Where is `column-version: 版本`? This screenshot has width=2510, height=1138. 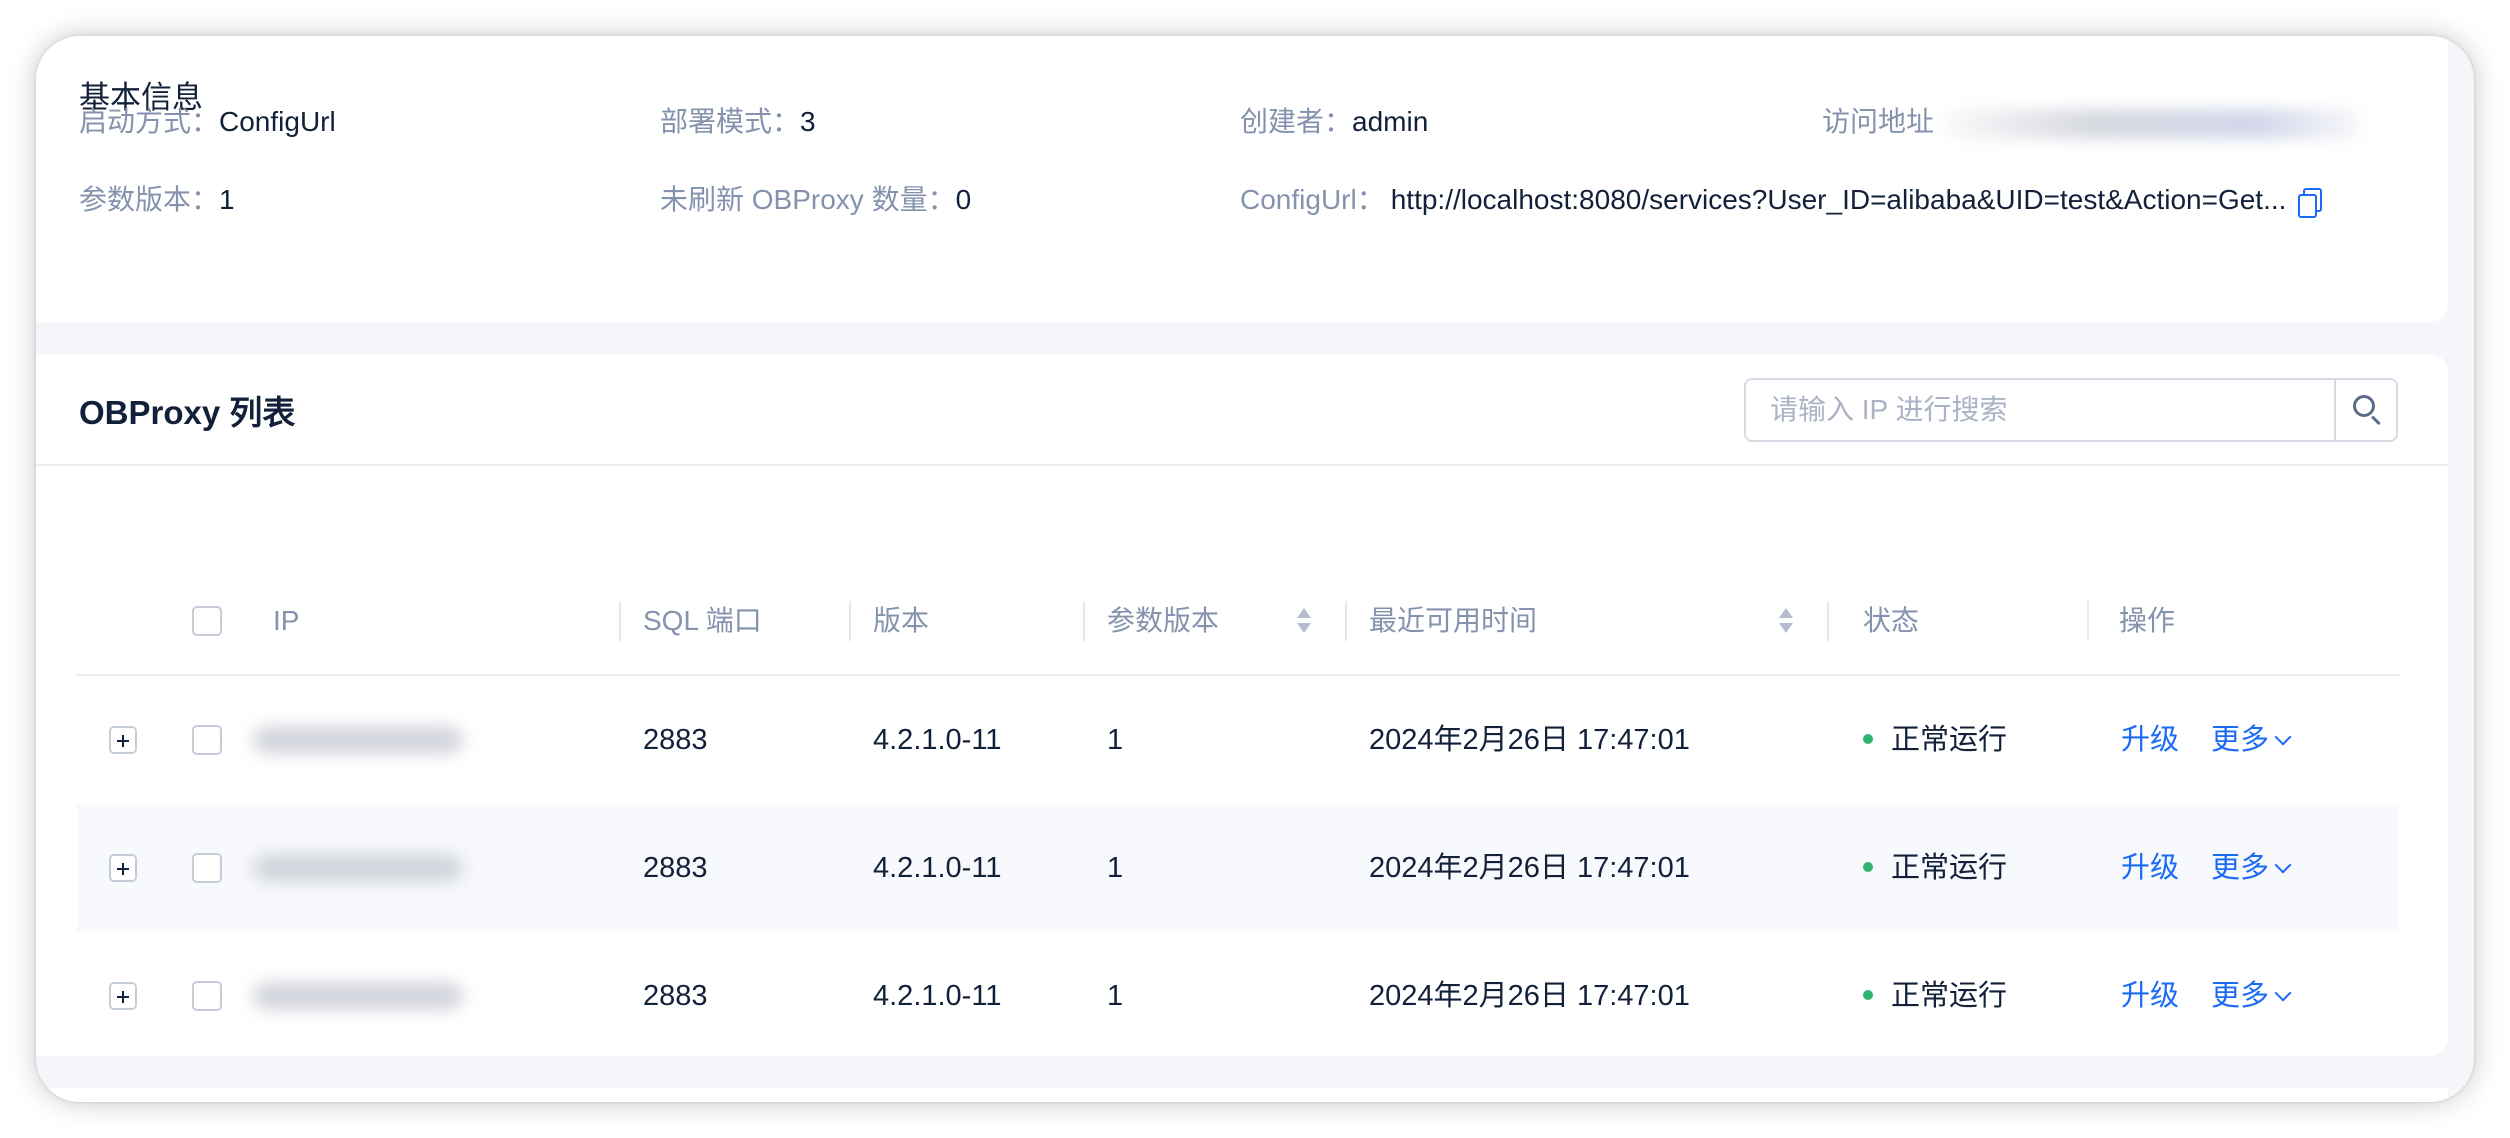
column-version: 版本 is located at coordinates (901, 620).